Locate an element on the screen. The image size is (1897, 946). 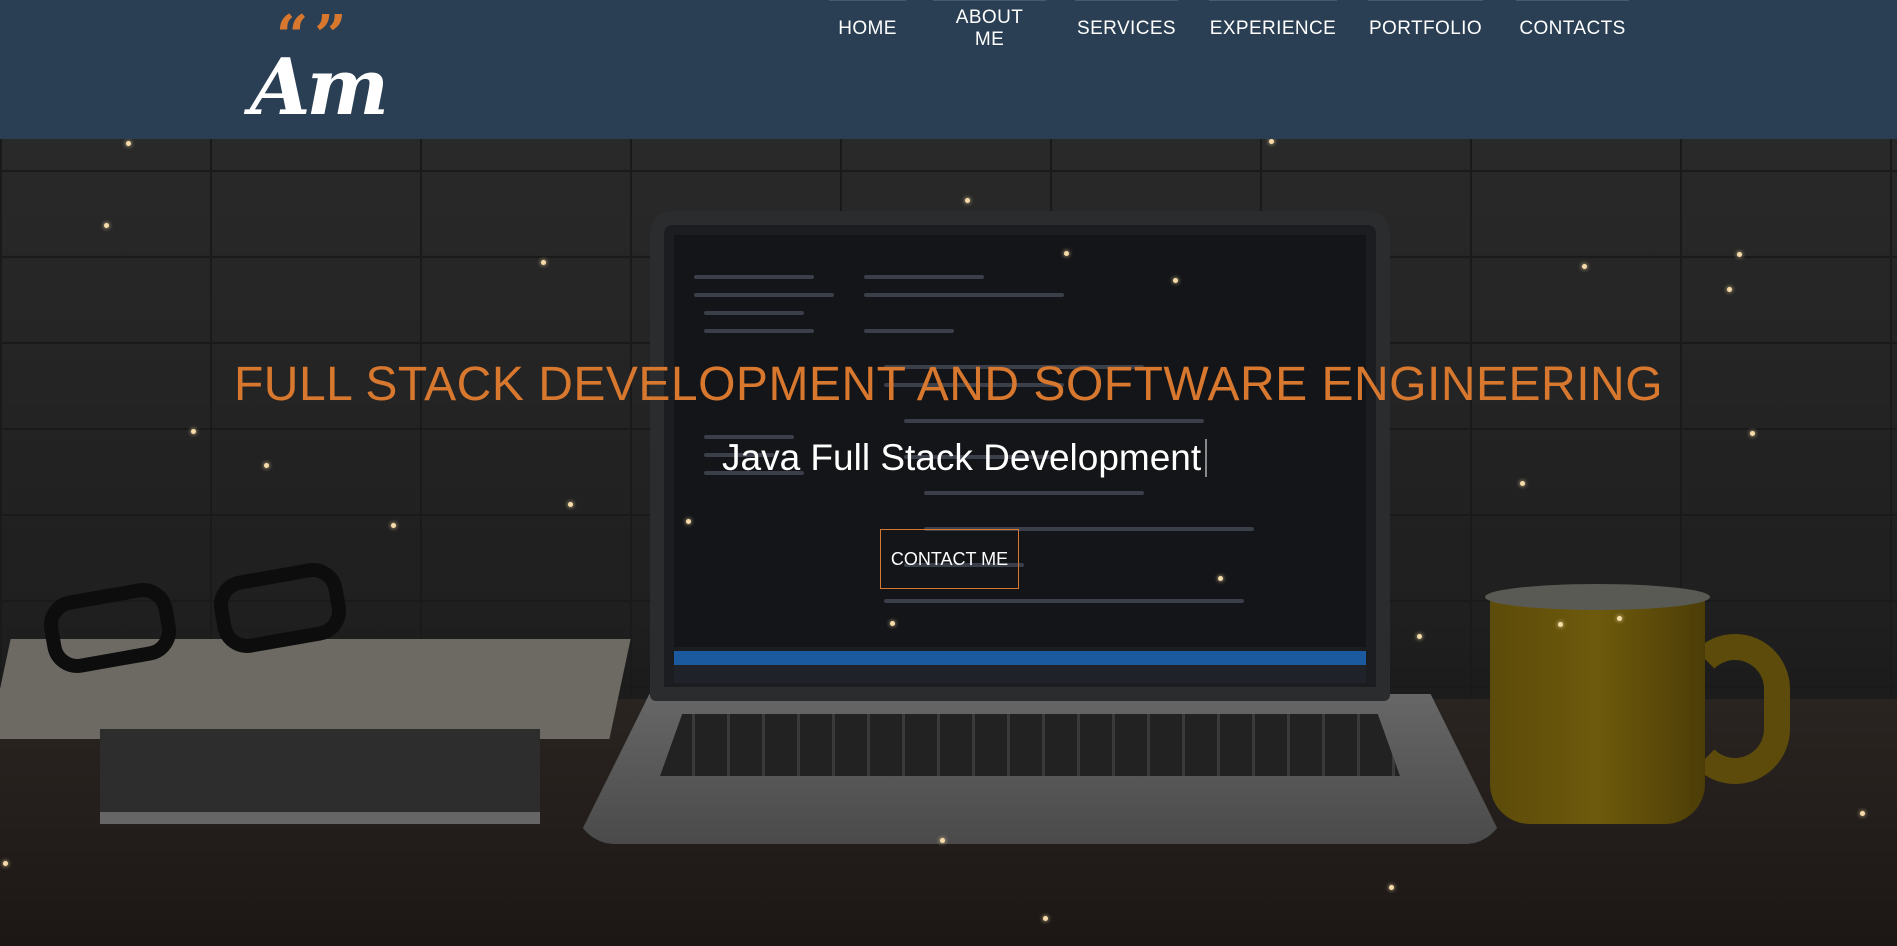
logo-monogram: Am is located at coordinates (319, 87).